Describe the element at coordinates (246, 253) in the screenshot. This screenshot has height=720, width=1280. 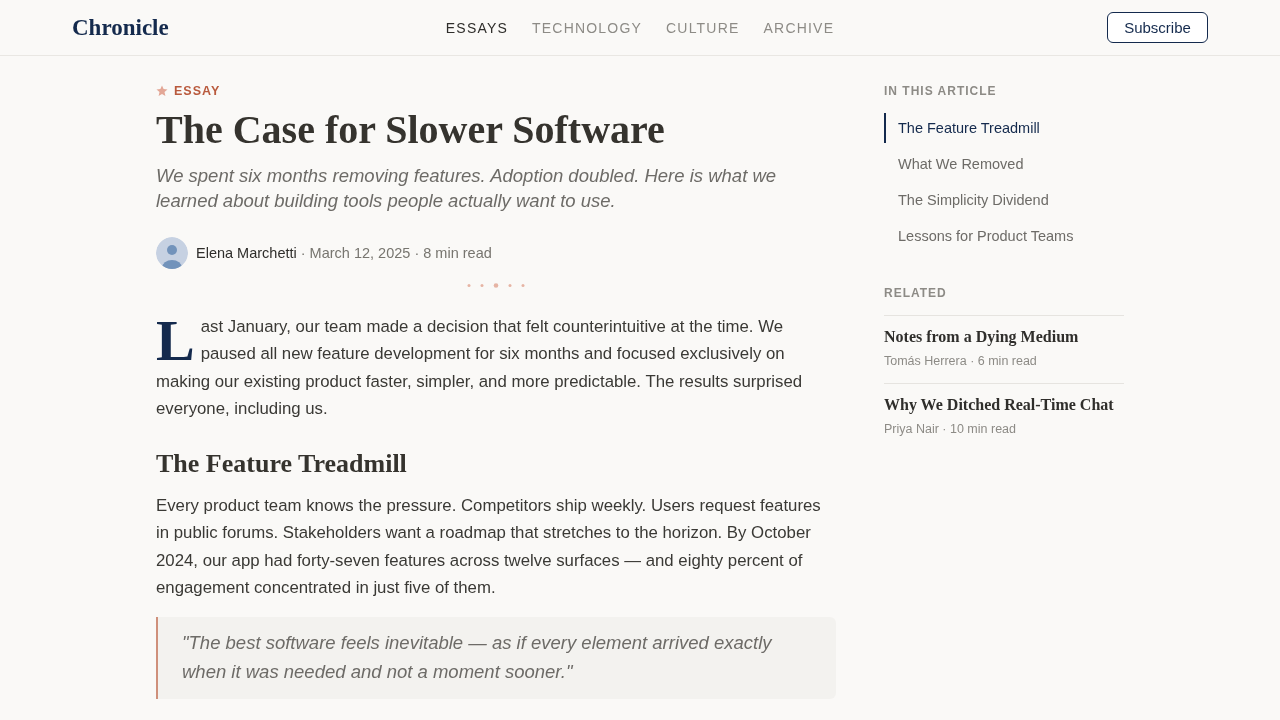
I see `author-name: Elena Marchetti` at that location.